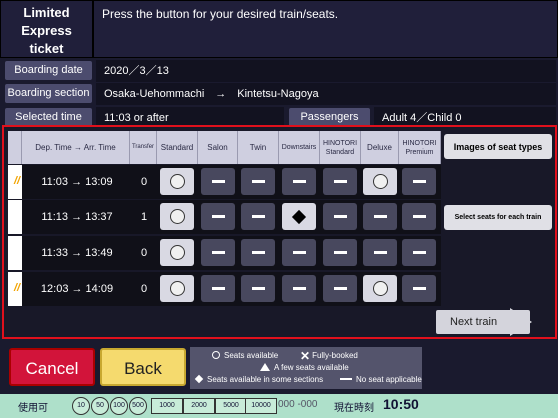  I want to click on coin-50: 50, so click(100, 406).